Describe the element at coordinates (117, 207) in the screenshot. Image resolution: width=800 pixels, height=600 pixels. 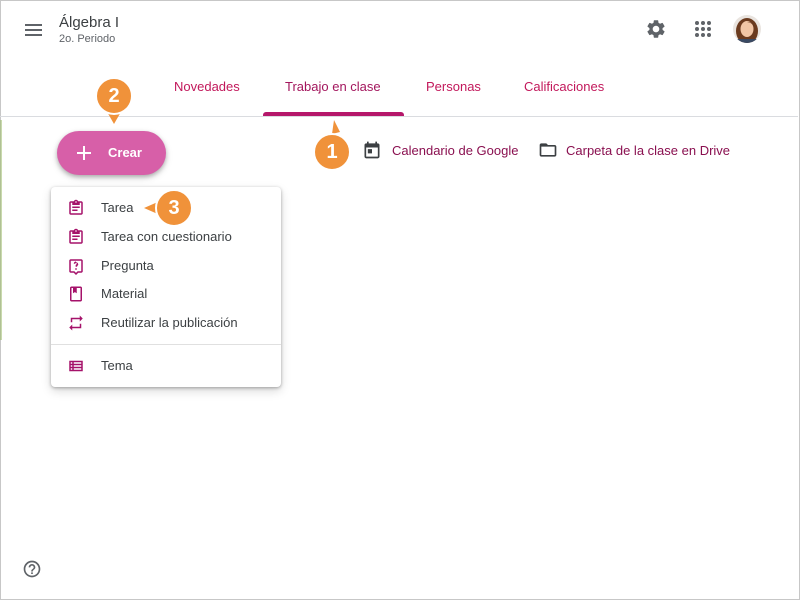
I see `menu-item-label: Tarea` at that location.